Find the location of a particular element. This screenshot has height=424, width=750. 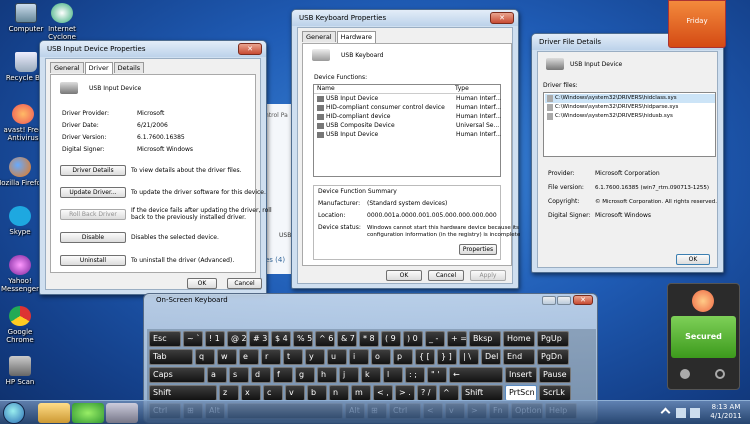

key-g: g is located at coordinates (305, 375).